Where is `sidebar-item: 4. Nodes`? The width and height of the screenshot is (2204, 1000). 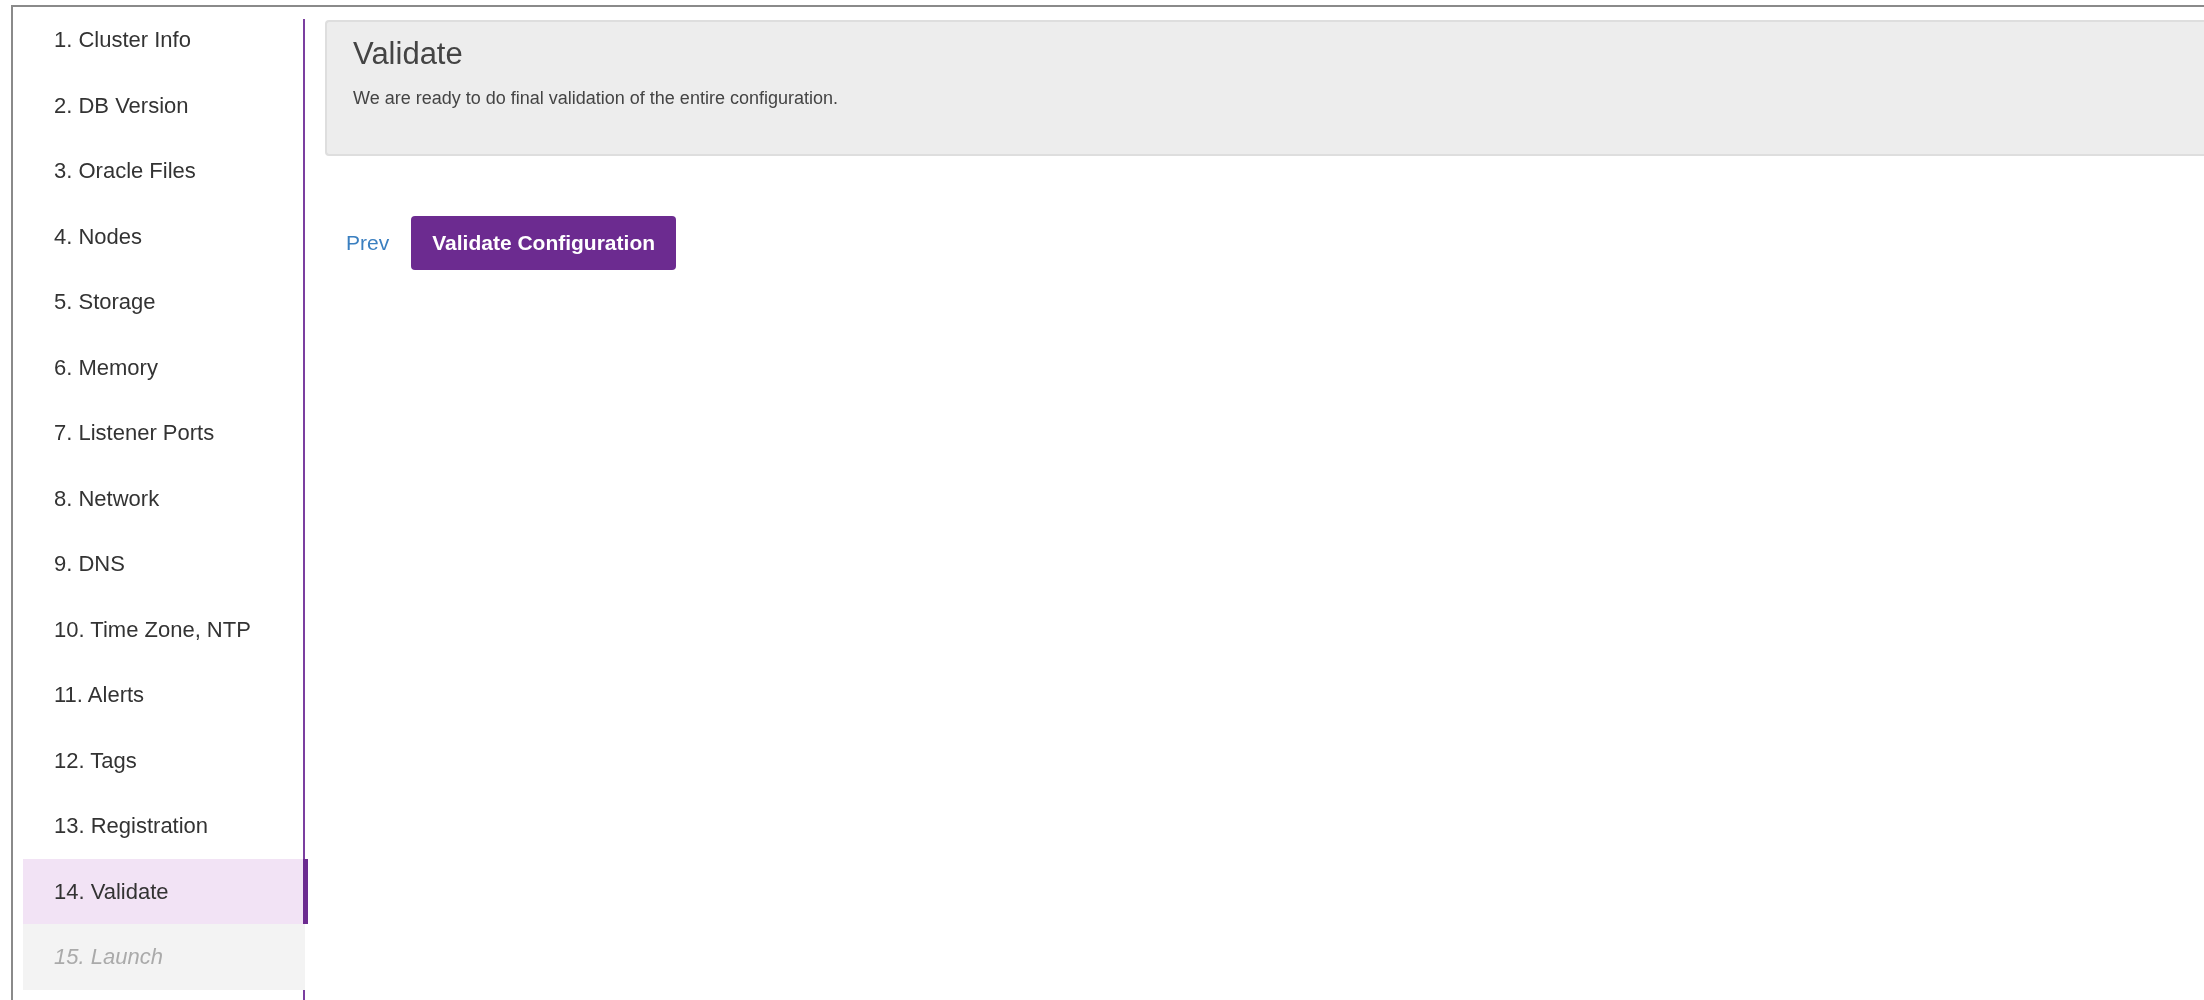
sidebar-item: 4. Nodes is located at coordinates (164, 236).